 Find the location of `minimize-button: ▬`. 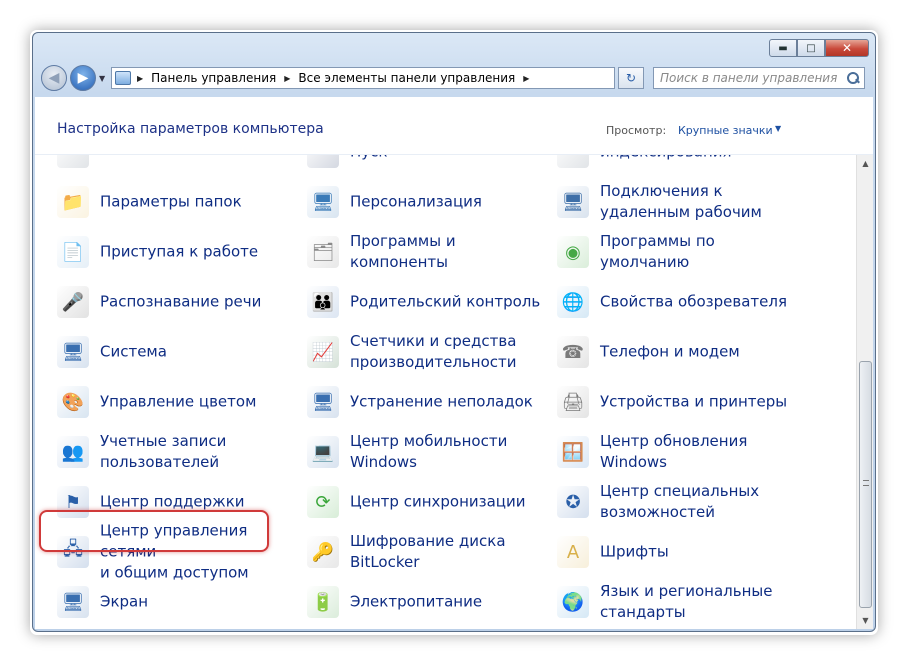

minimize-button: ▬ is located at coordinates (783, 48).